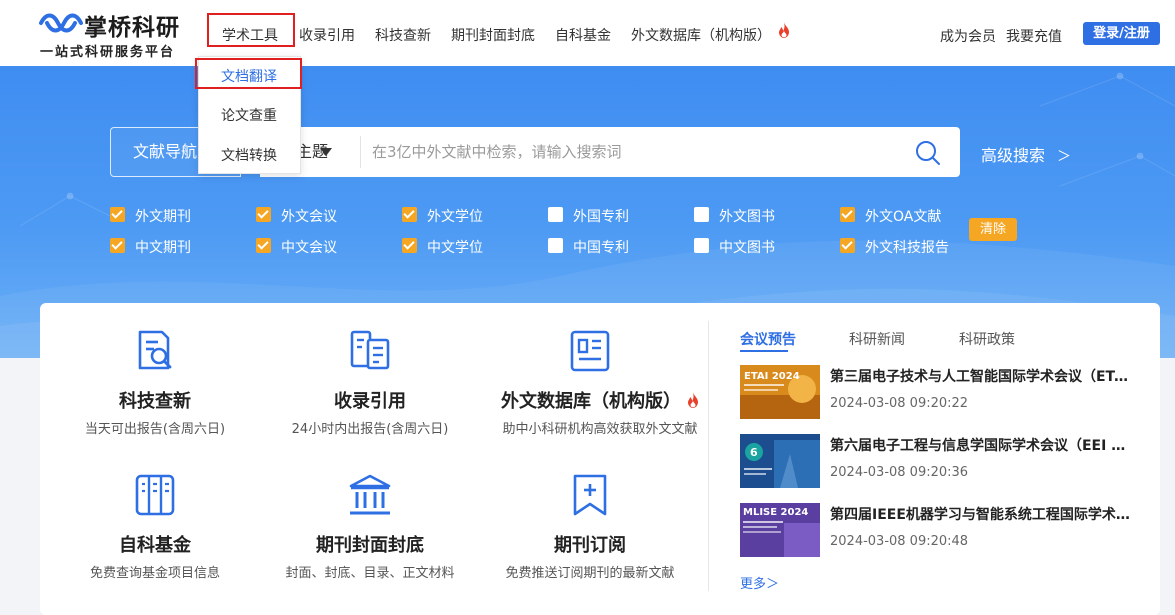 The height and width of the screenshot is (615, 1175). I want to click on service-journal-subscribe: 期刊订阅 免费推送订阅期刊的最新文献, so click(590, 532).